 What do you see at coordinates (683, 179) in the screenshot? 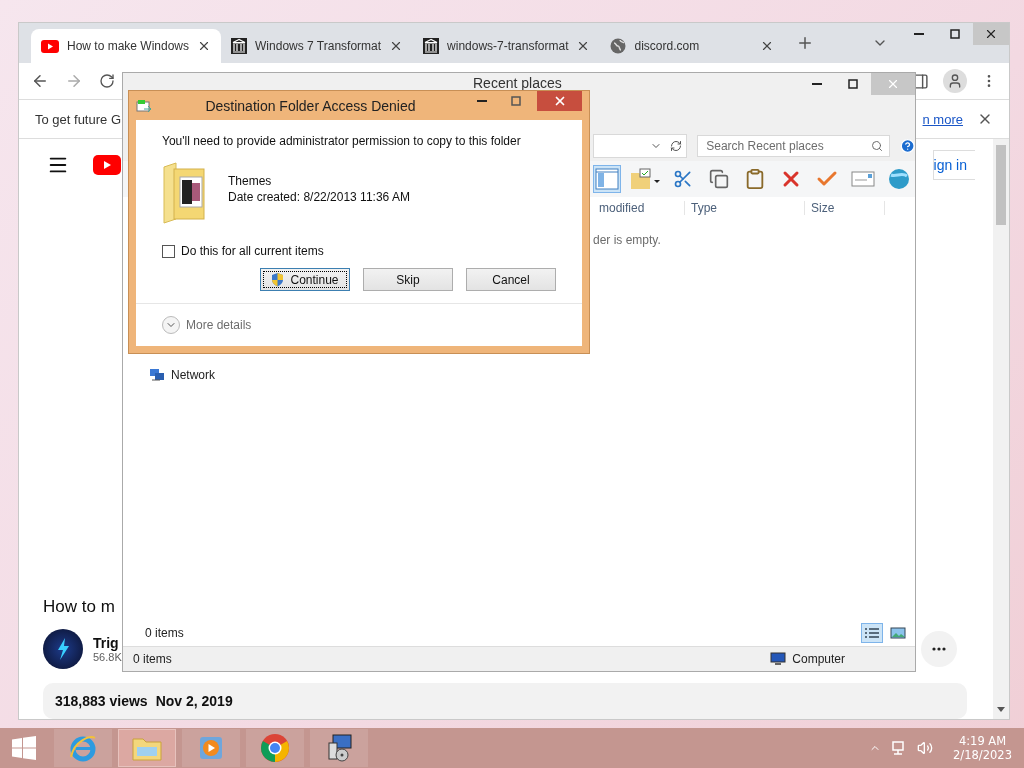
I see `scissors-icon` at bounding box center [683, 179].